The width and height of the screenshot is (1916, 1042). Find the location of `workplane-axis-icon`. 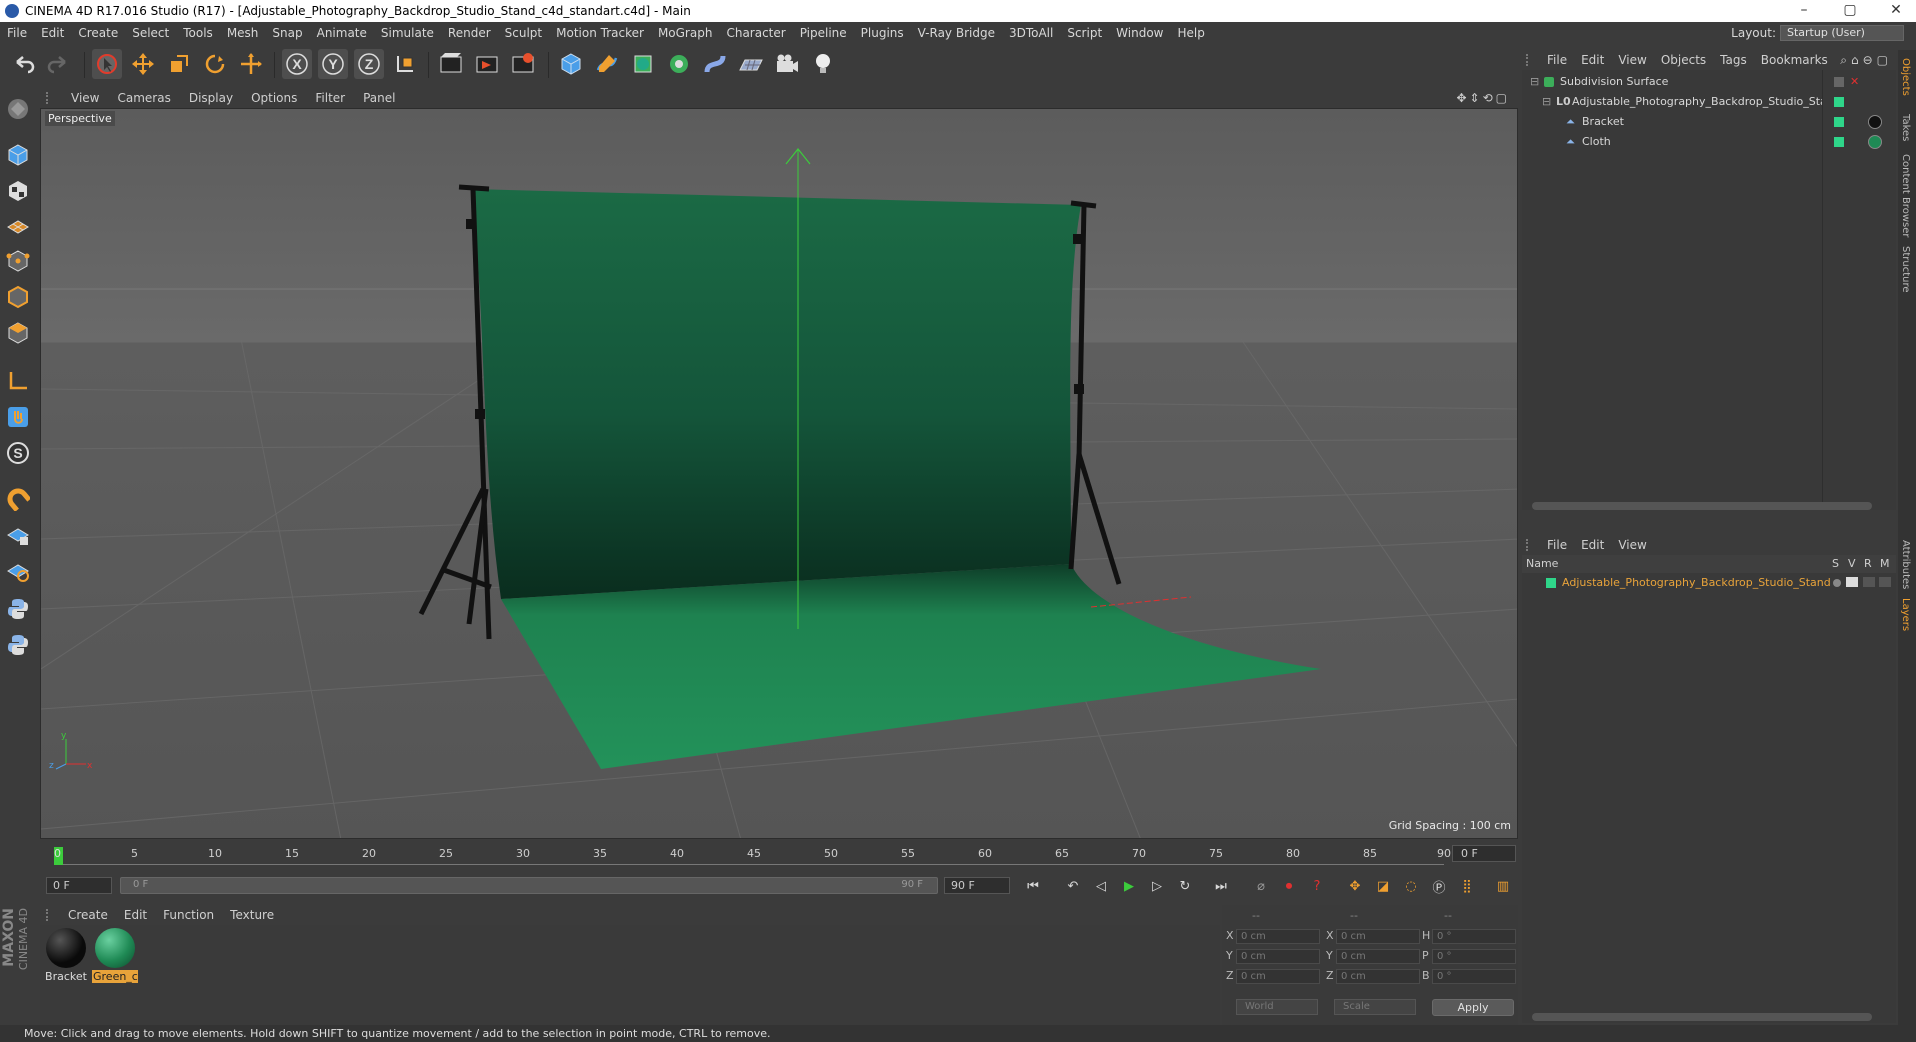

workplane-axis-icon is located at coordinates (18, 571).